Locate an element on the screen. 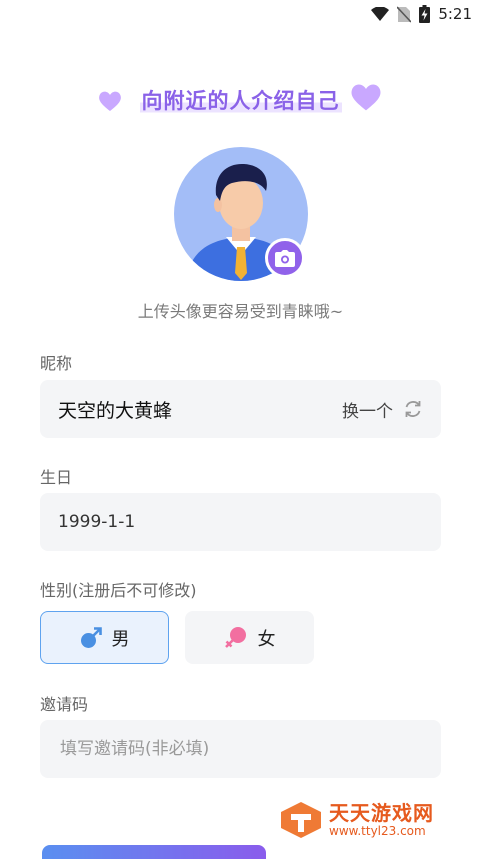 The height and width of the screenshot is (859, 481). refresh-icon is located at coordinates (413, 409).